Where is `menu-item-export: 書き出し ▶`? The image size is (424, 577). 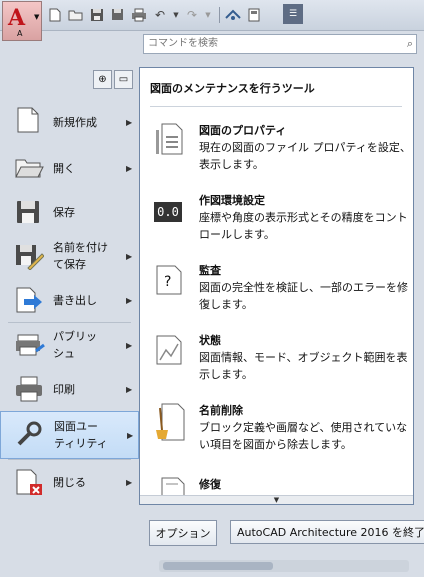
menu-item-export: 書き出し ▶ is located at coordinates (69, 300).